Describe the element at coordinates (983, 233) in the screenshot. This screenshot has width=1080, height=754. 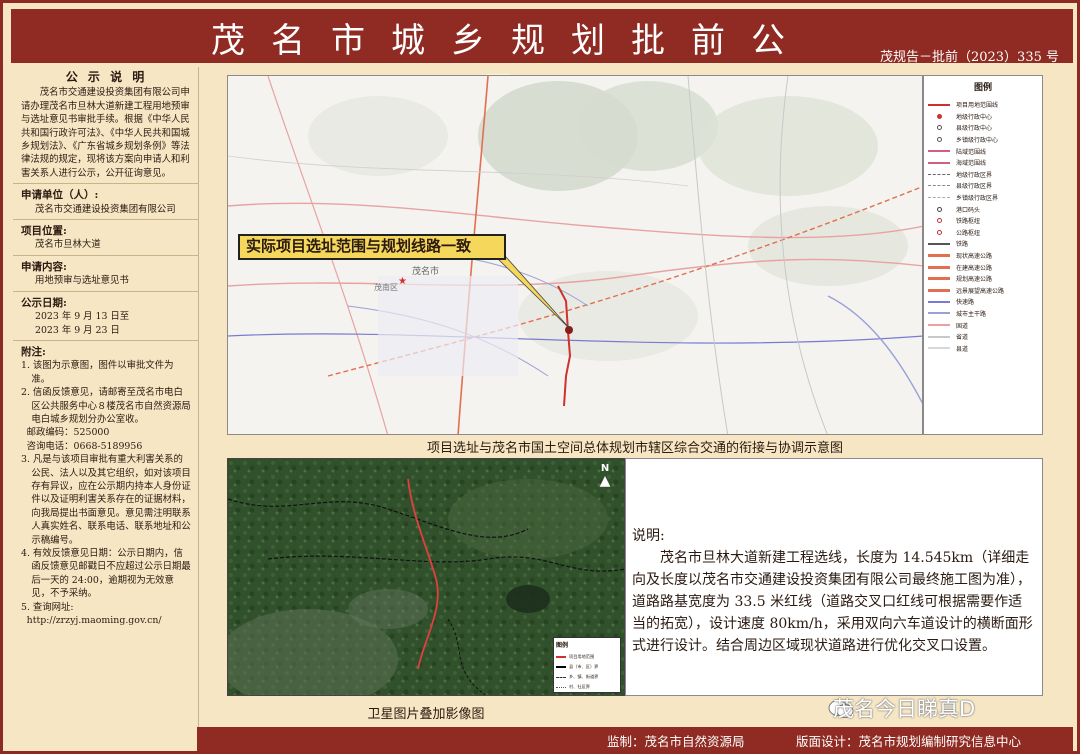
I see `legend-item: 公路枢纽` at that location.